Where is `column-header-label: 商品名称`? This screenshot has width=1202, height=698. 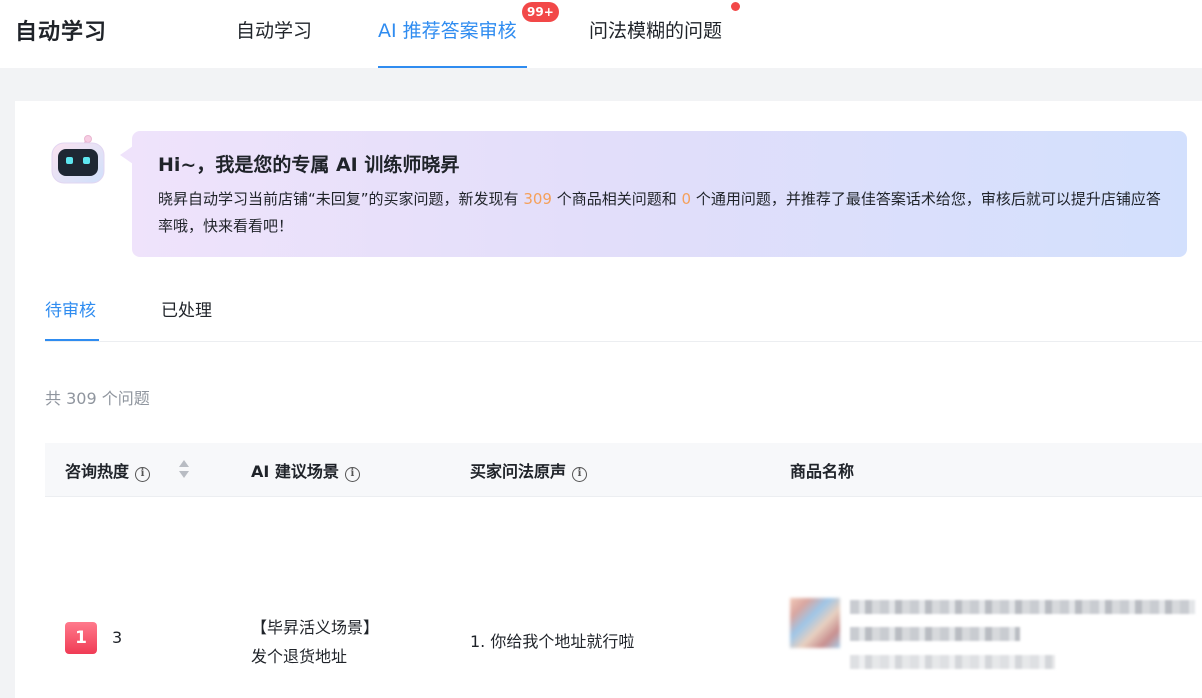
column-header-label: 商品名称 is located at coordinates (822, 471).